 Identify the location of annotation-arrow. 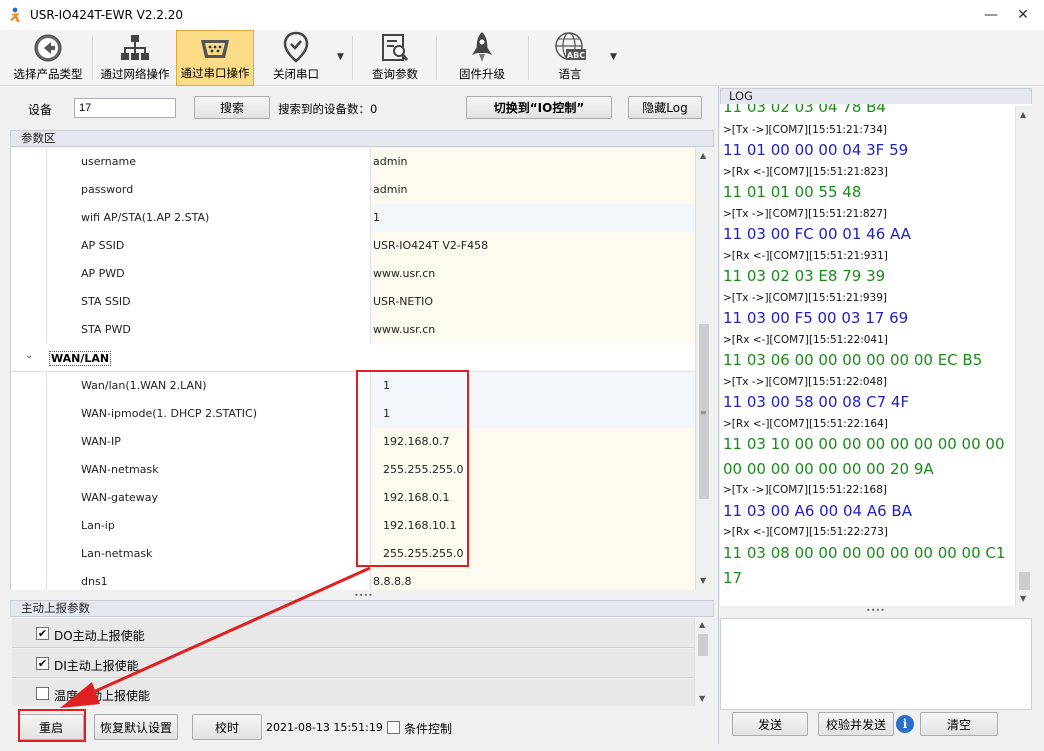
(215, 637).